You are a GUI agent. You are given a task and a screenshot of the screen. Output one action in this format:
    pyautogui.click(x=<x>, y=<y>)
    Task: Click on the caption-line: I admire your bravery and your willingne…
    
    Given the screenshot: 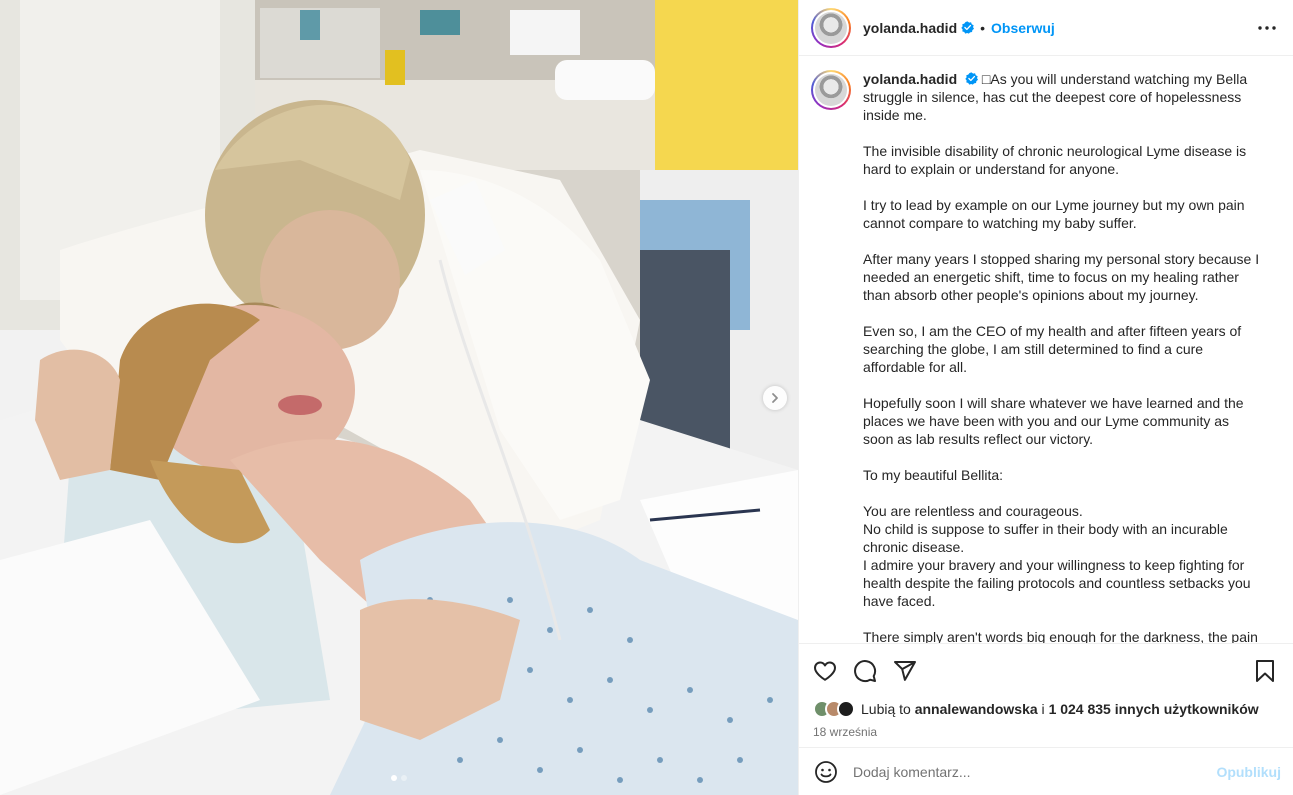 What is the action you would take?
    pyautogui.click(x=1057, y=583)
    